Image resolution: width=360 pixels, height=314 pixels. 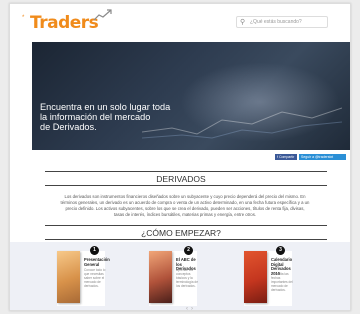 What do you see at coordinates (243, 22) in the screenshot?
I see `search-icon: ⚲` at bounding box center [243, 22].